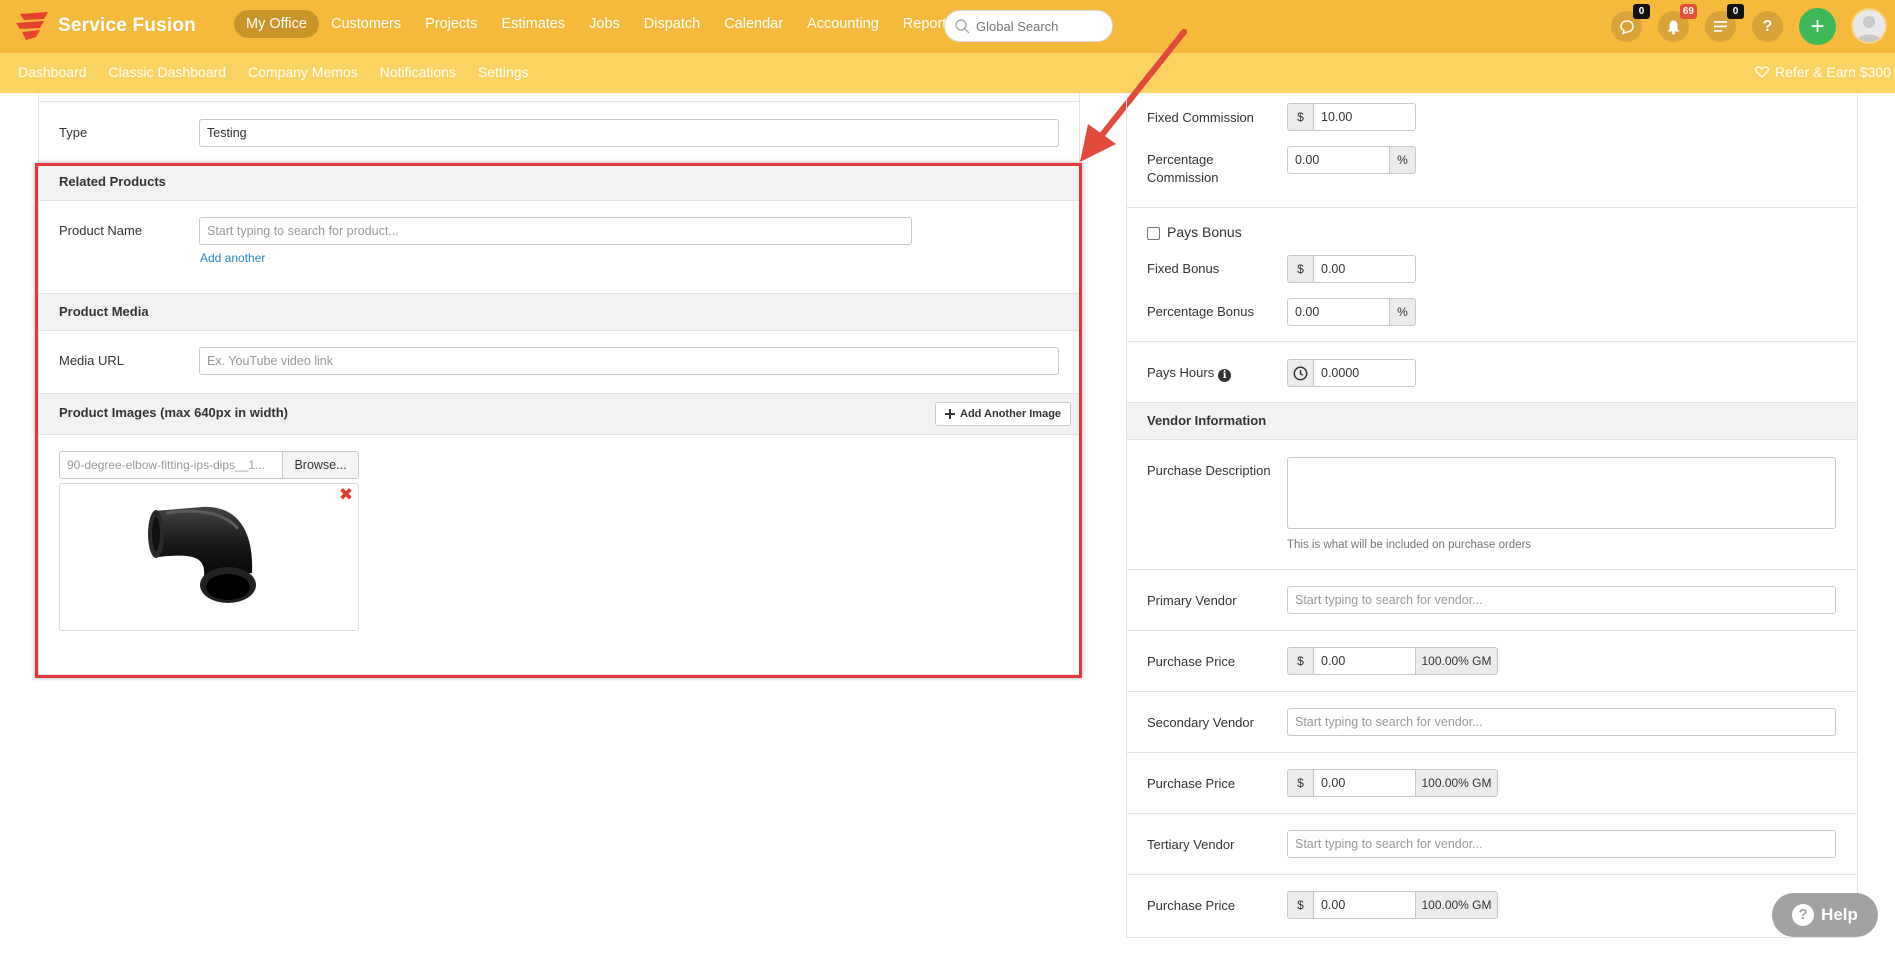  Describe the element at coordinates (232, 258) in the screenshot. I see `add-another-product-link: Add another` at that location.